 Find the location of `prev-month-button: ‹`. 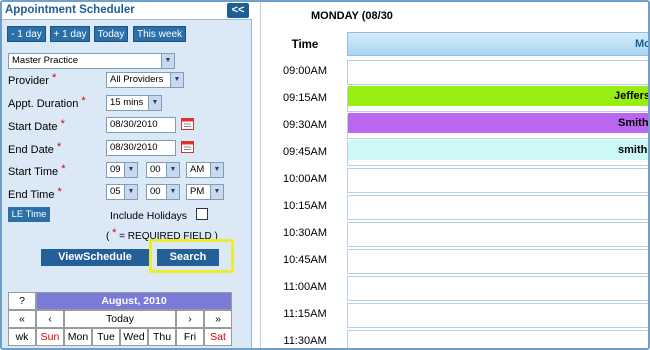

prev-month-button: ‹ is located at coordinates (50, 319).